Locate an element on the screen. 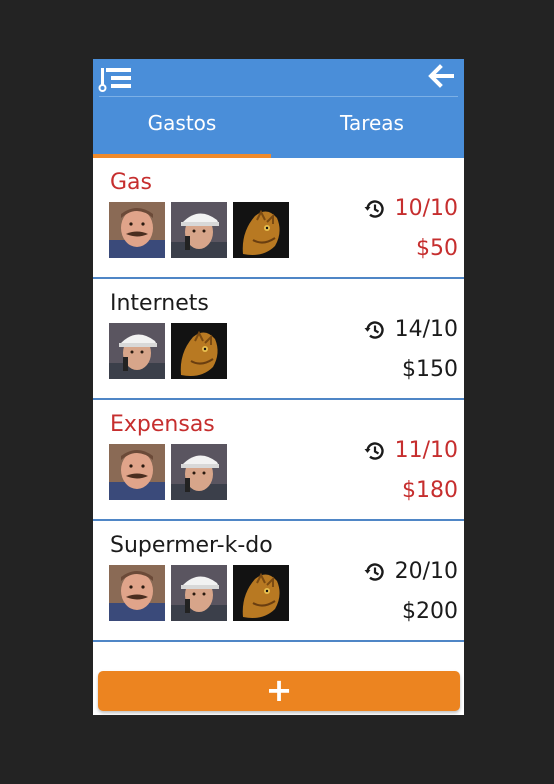 This screenshot has width=554, height=784. expense-name: Expensas is located at coordinates (162, 424).